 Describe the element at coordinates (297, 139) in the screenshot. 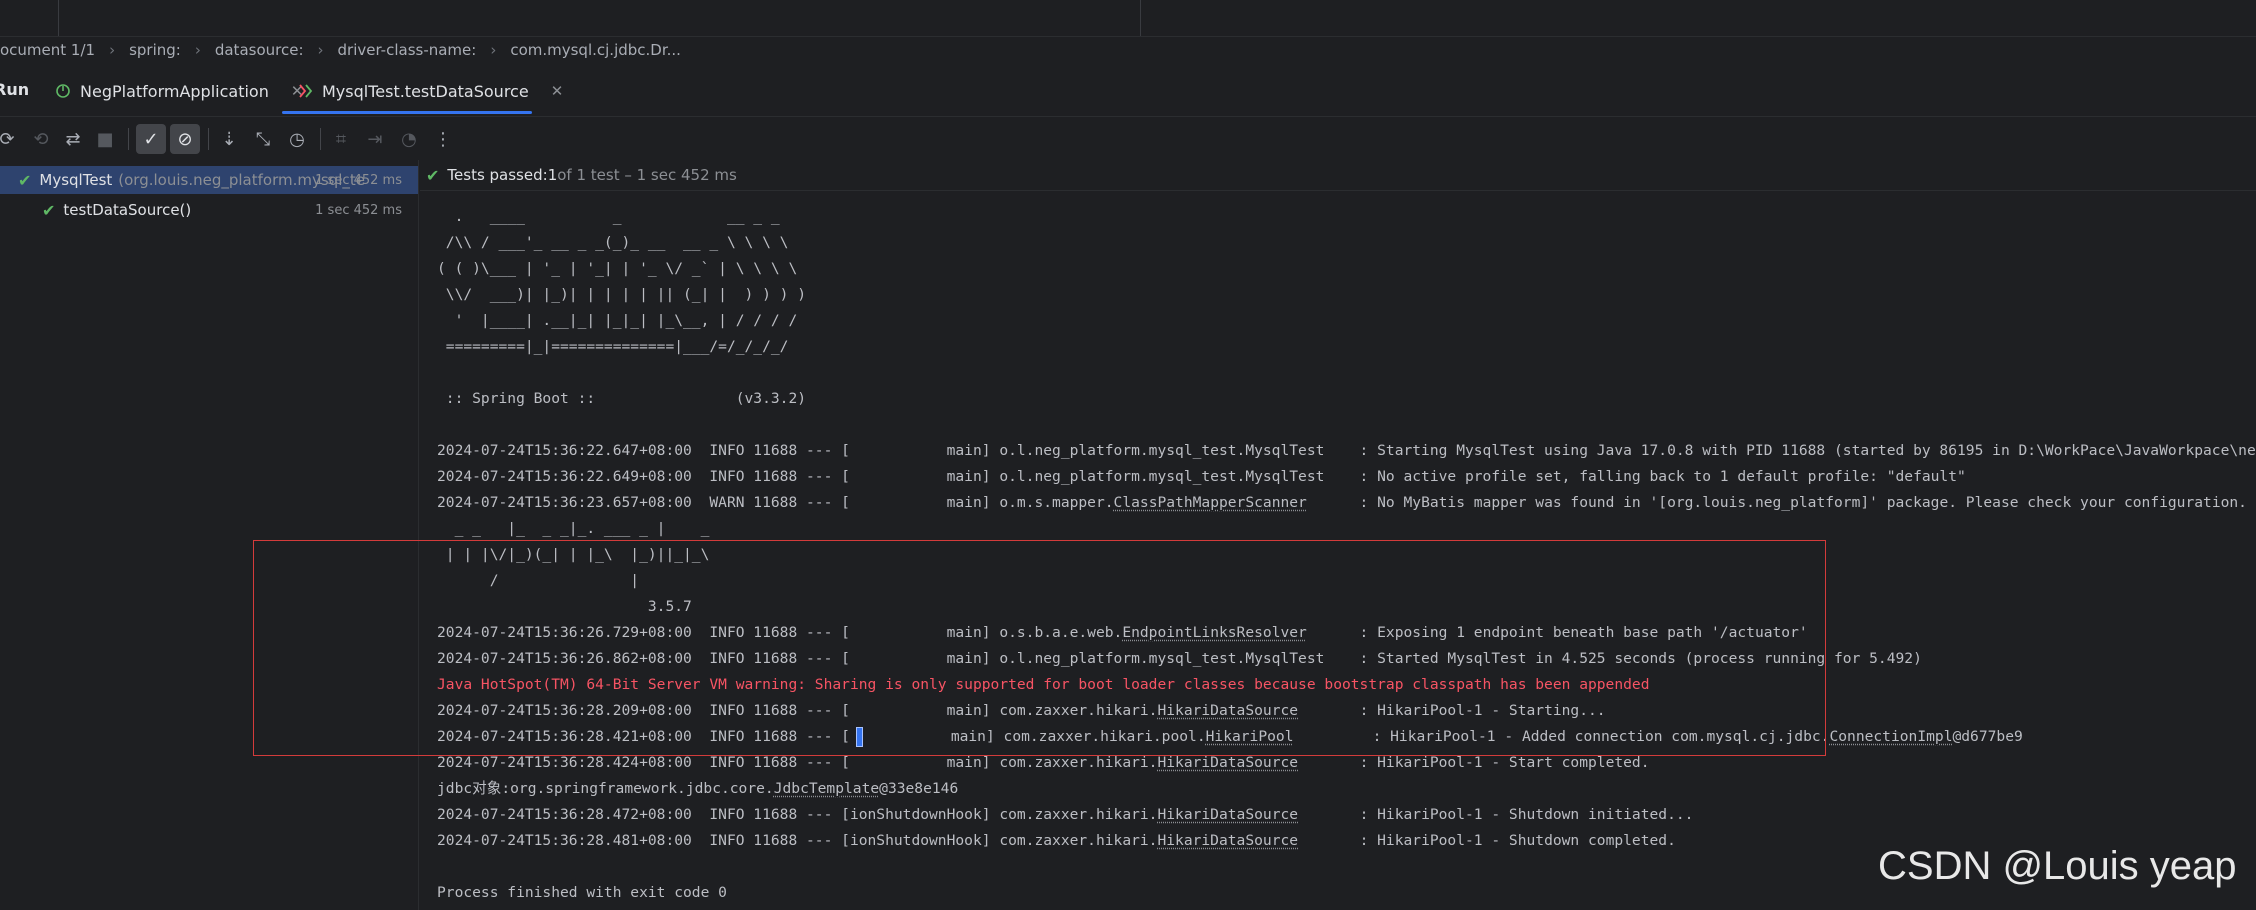

I see `history-icon: ◷` at that location.